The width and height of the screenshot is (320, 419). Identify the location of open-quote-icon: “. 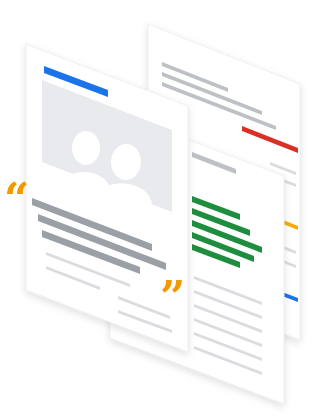
(16, 199).